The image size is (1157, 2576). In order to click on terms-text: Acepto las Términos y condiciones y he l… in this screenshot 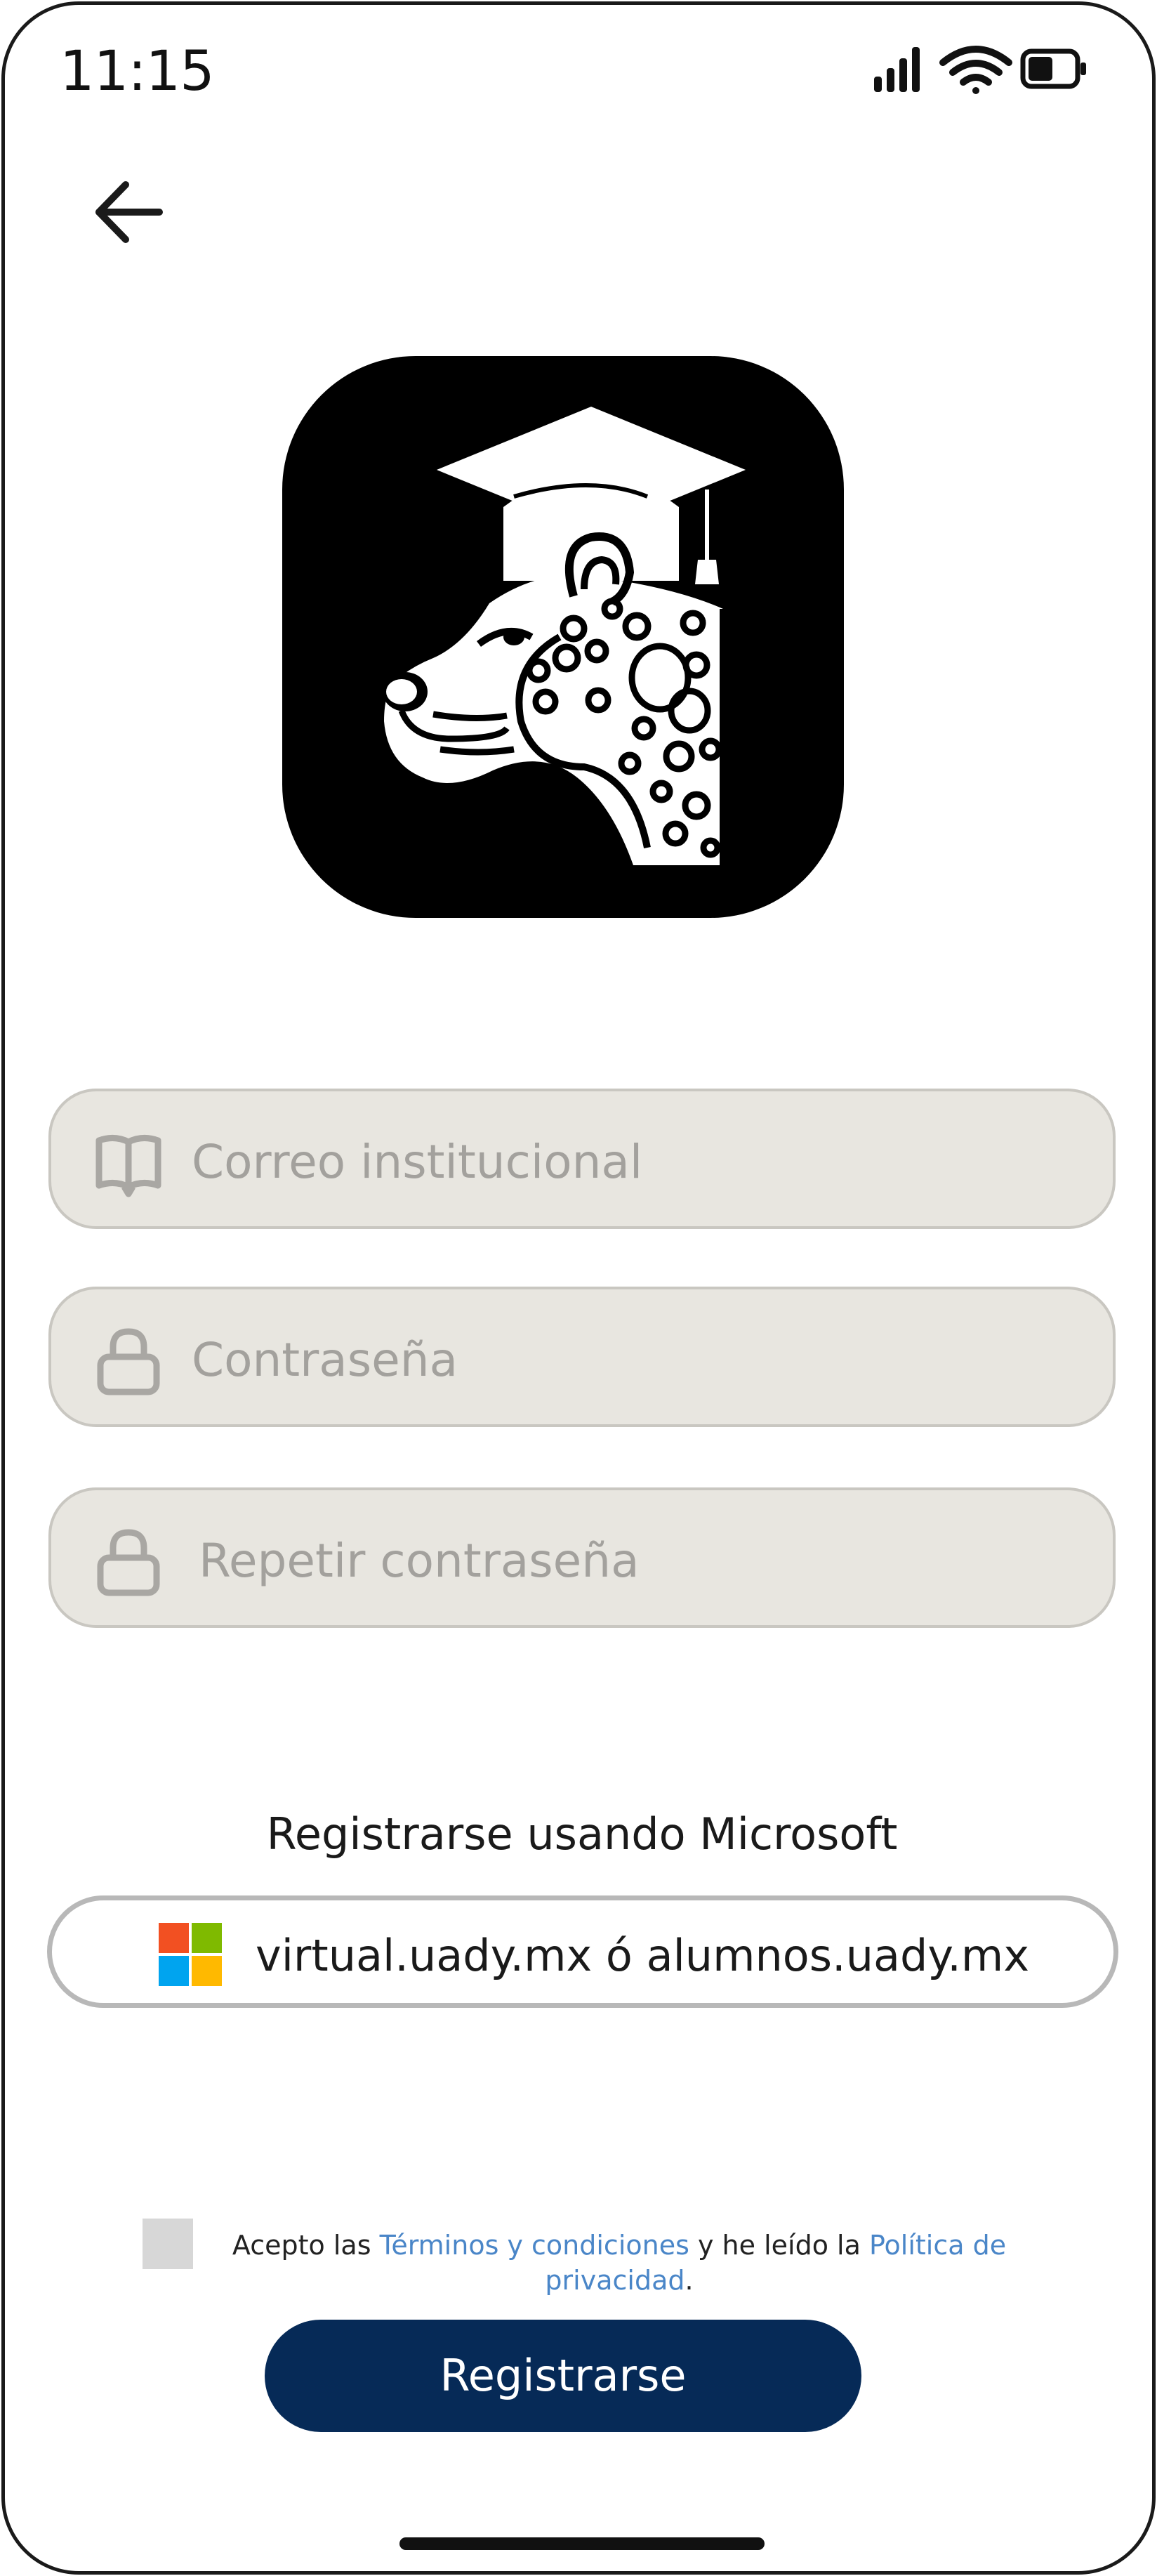, I will do `click(619, 2263)`.